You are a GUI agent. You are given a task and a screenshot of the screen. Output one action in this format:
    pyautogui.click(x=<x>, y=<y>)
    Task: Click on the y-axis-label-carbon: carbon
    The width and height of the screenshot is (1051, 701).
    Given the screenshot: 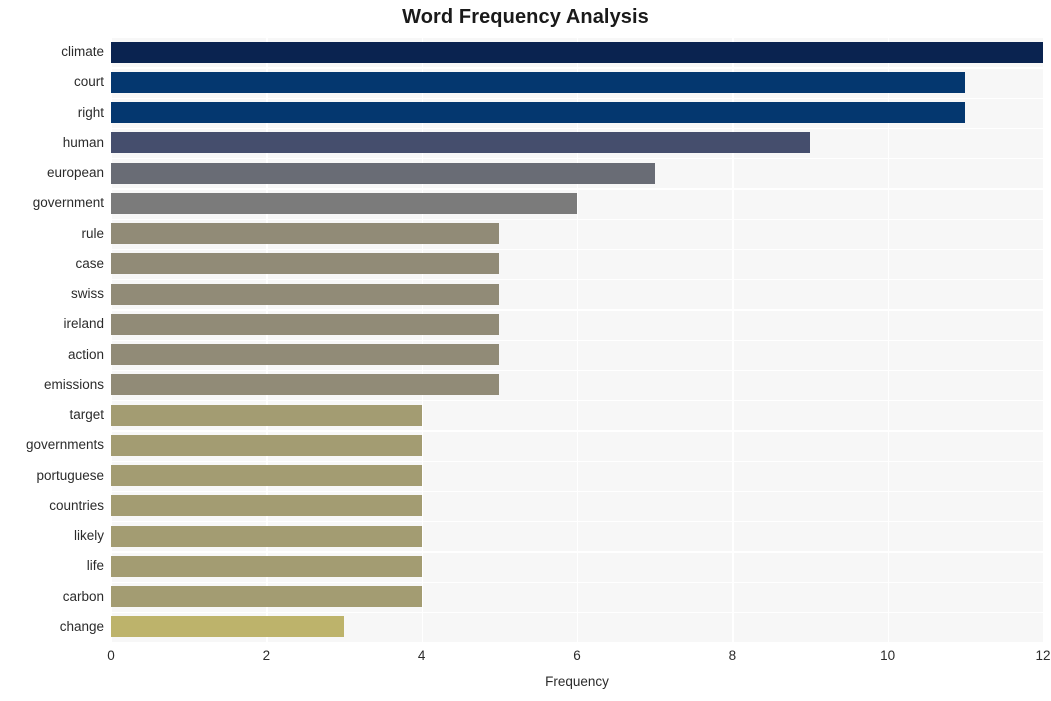 What is the action you would take?
    pyautogui.click(x=83, y=596)
    